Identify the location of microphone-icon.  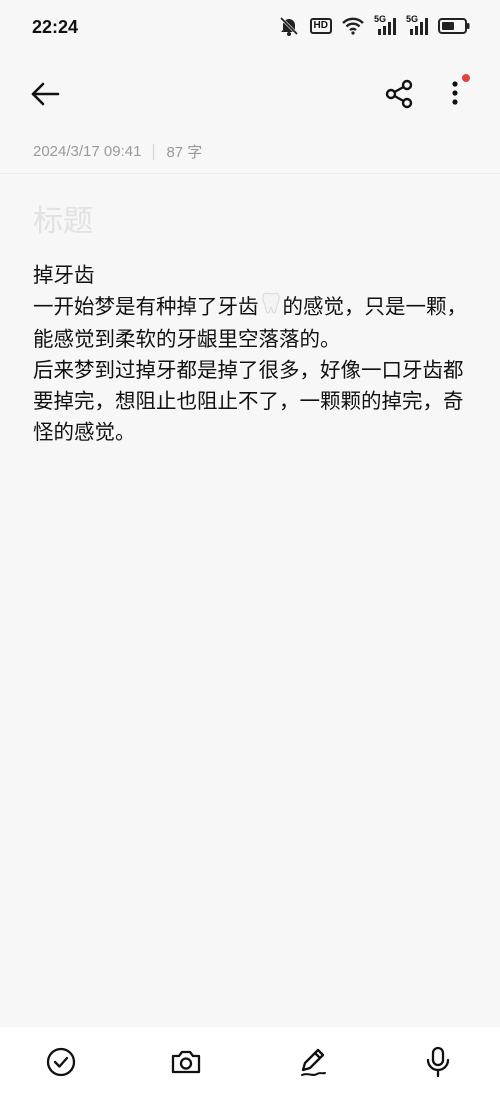
(438, 1062).